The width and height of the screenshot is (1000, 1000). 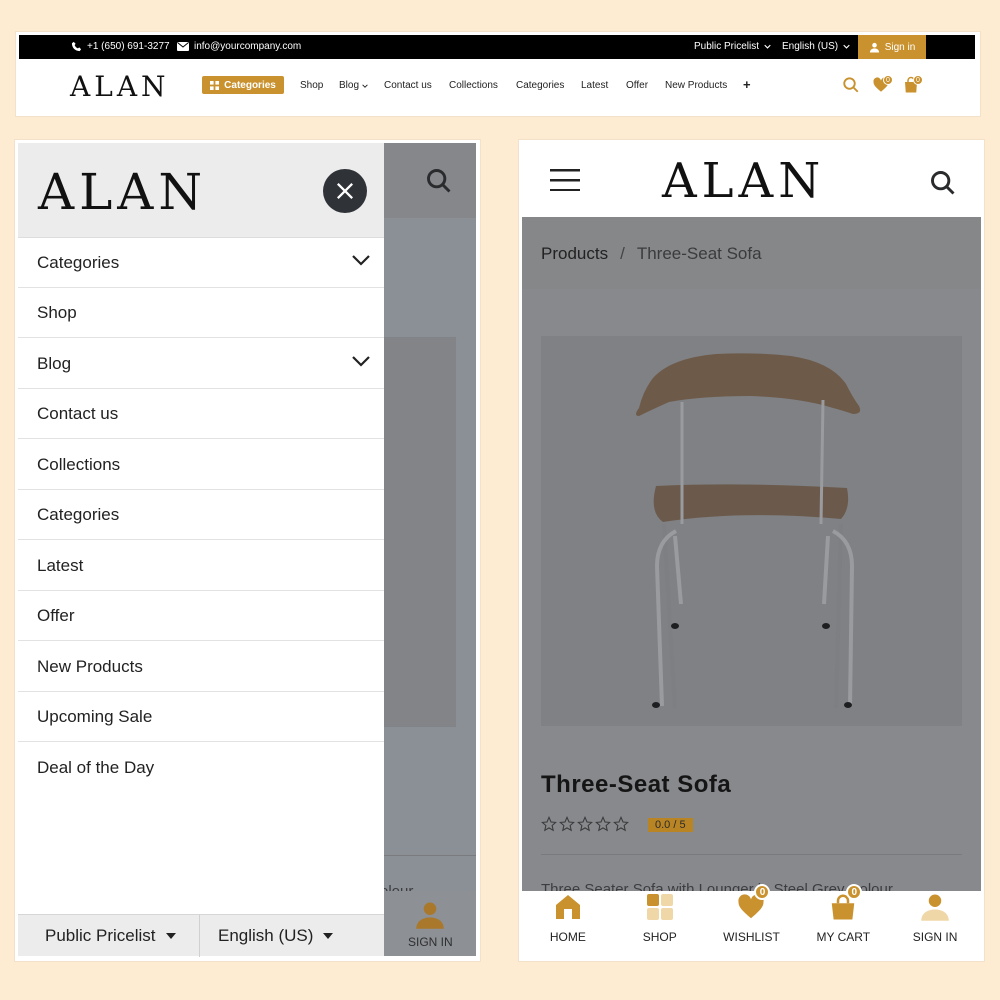 What do you see at coordinates (201, 313) in the screenshot?
I see `menu-item-shop: Shop` at bounding box center [201, 313].